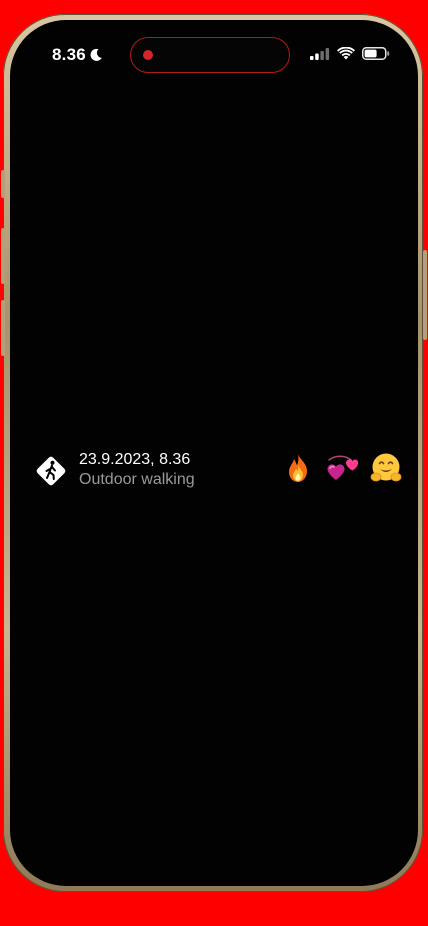 This screenshot has width=428, height=926. I want to click on status-icons, so click(350, 53).